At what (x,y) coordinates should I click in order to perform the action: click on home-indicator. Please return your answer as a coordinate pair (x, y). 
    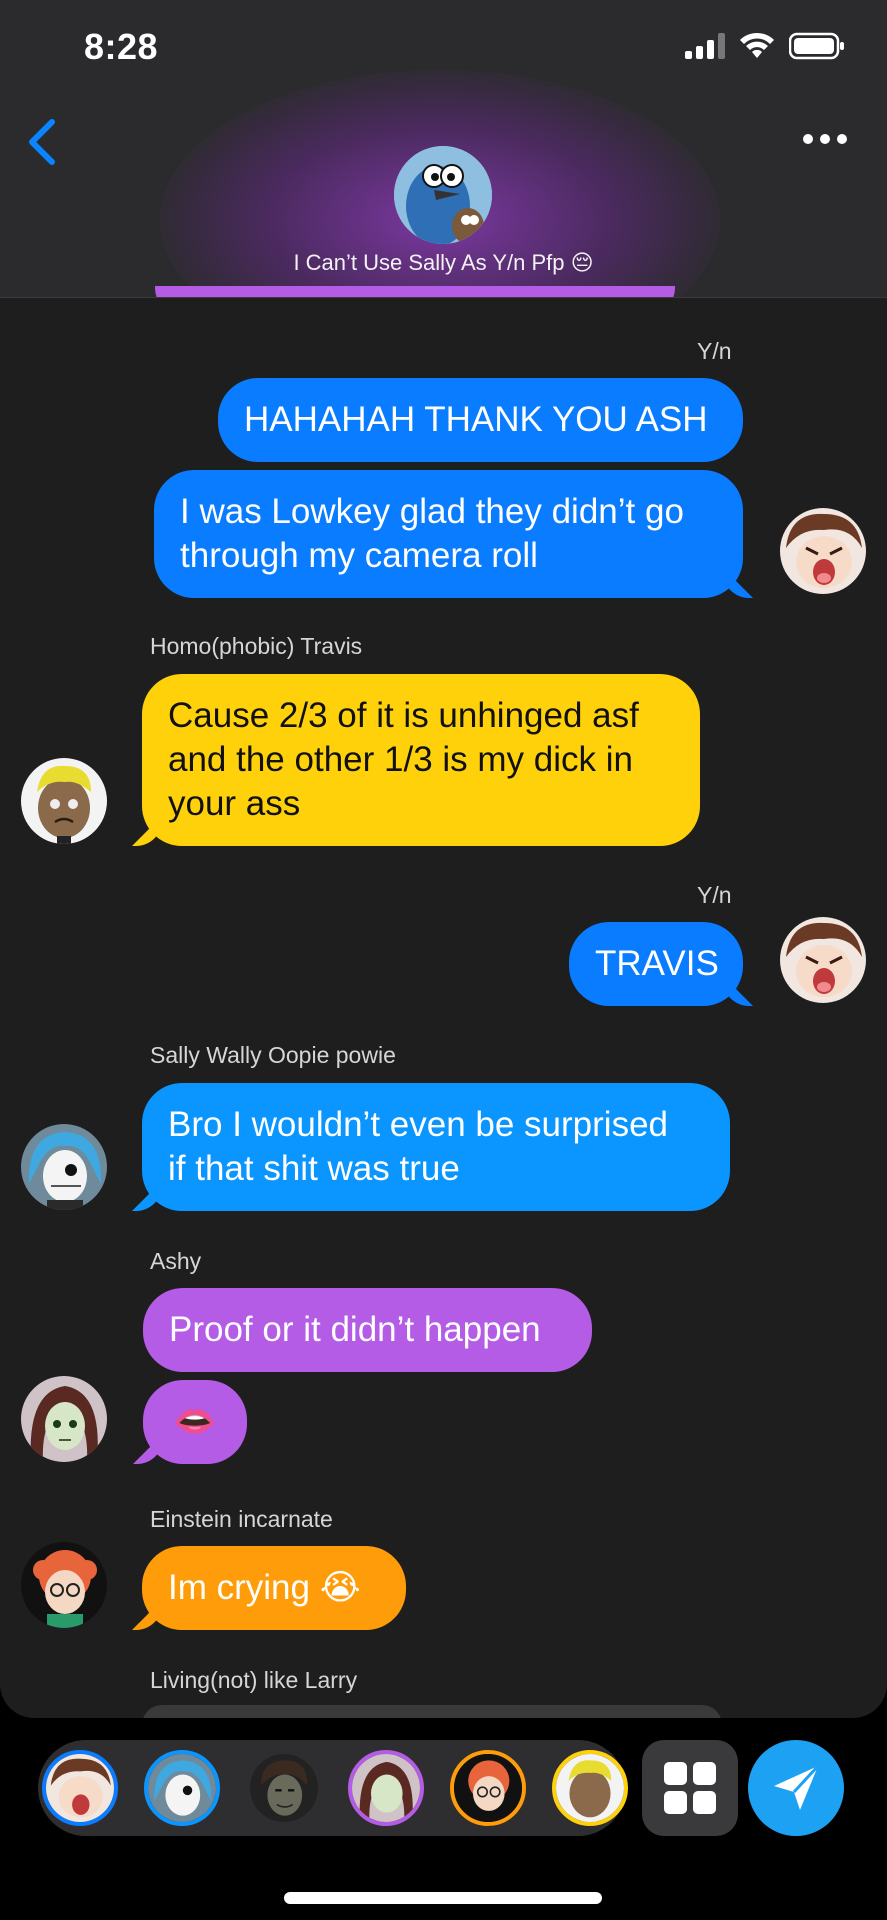
    Looking at the image, I should click on (443, 1898).